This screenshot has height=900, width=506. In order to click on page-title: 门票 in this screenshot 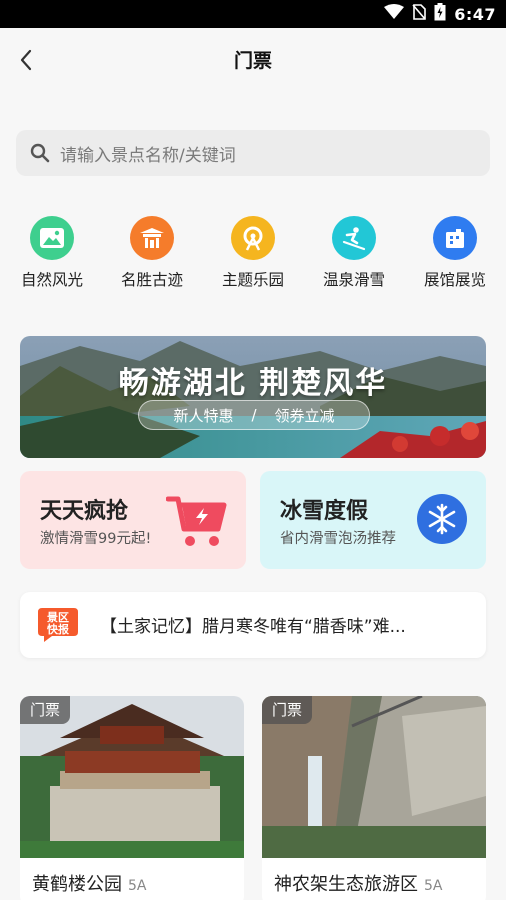, I will do `click(252, 61)`.